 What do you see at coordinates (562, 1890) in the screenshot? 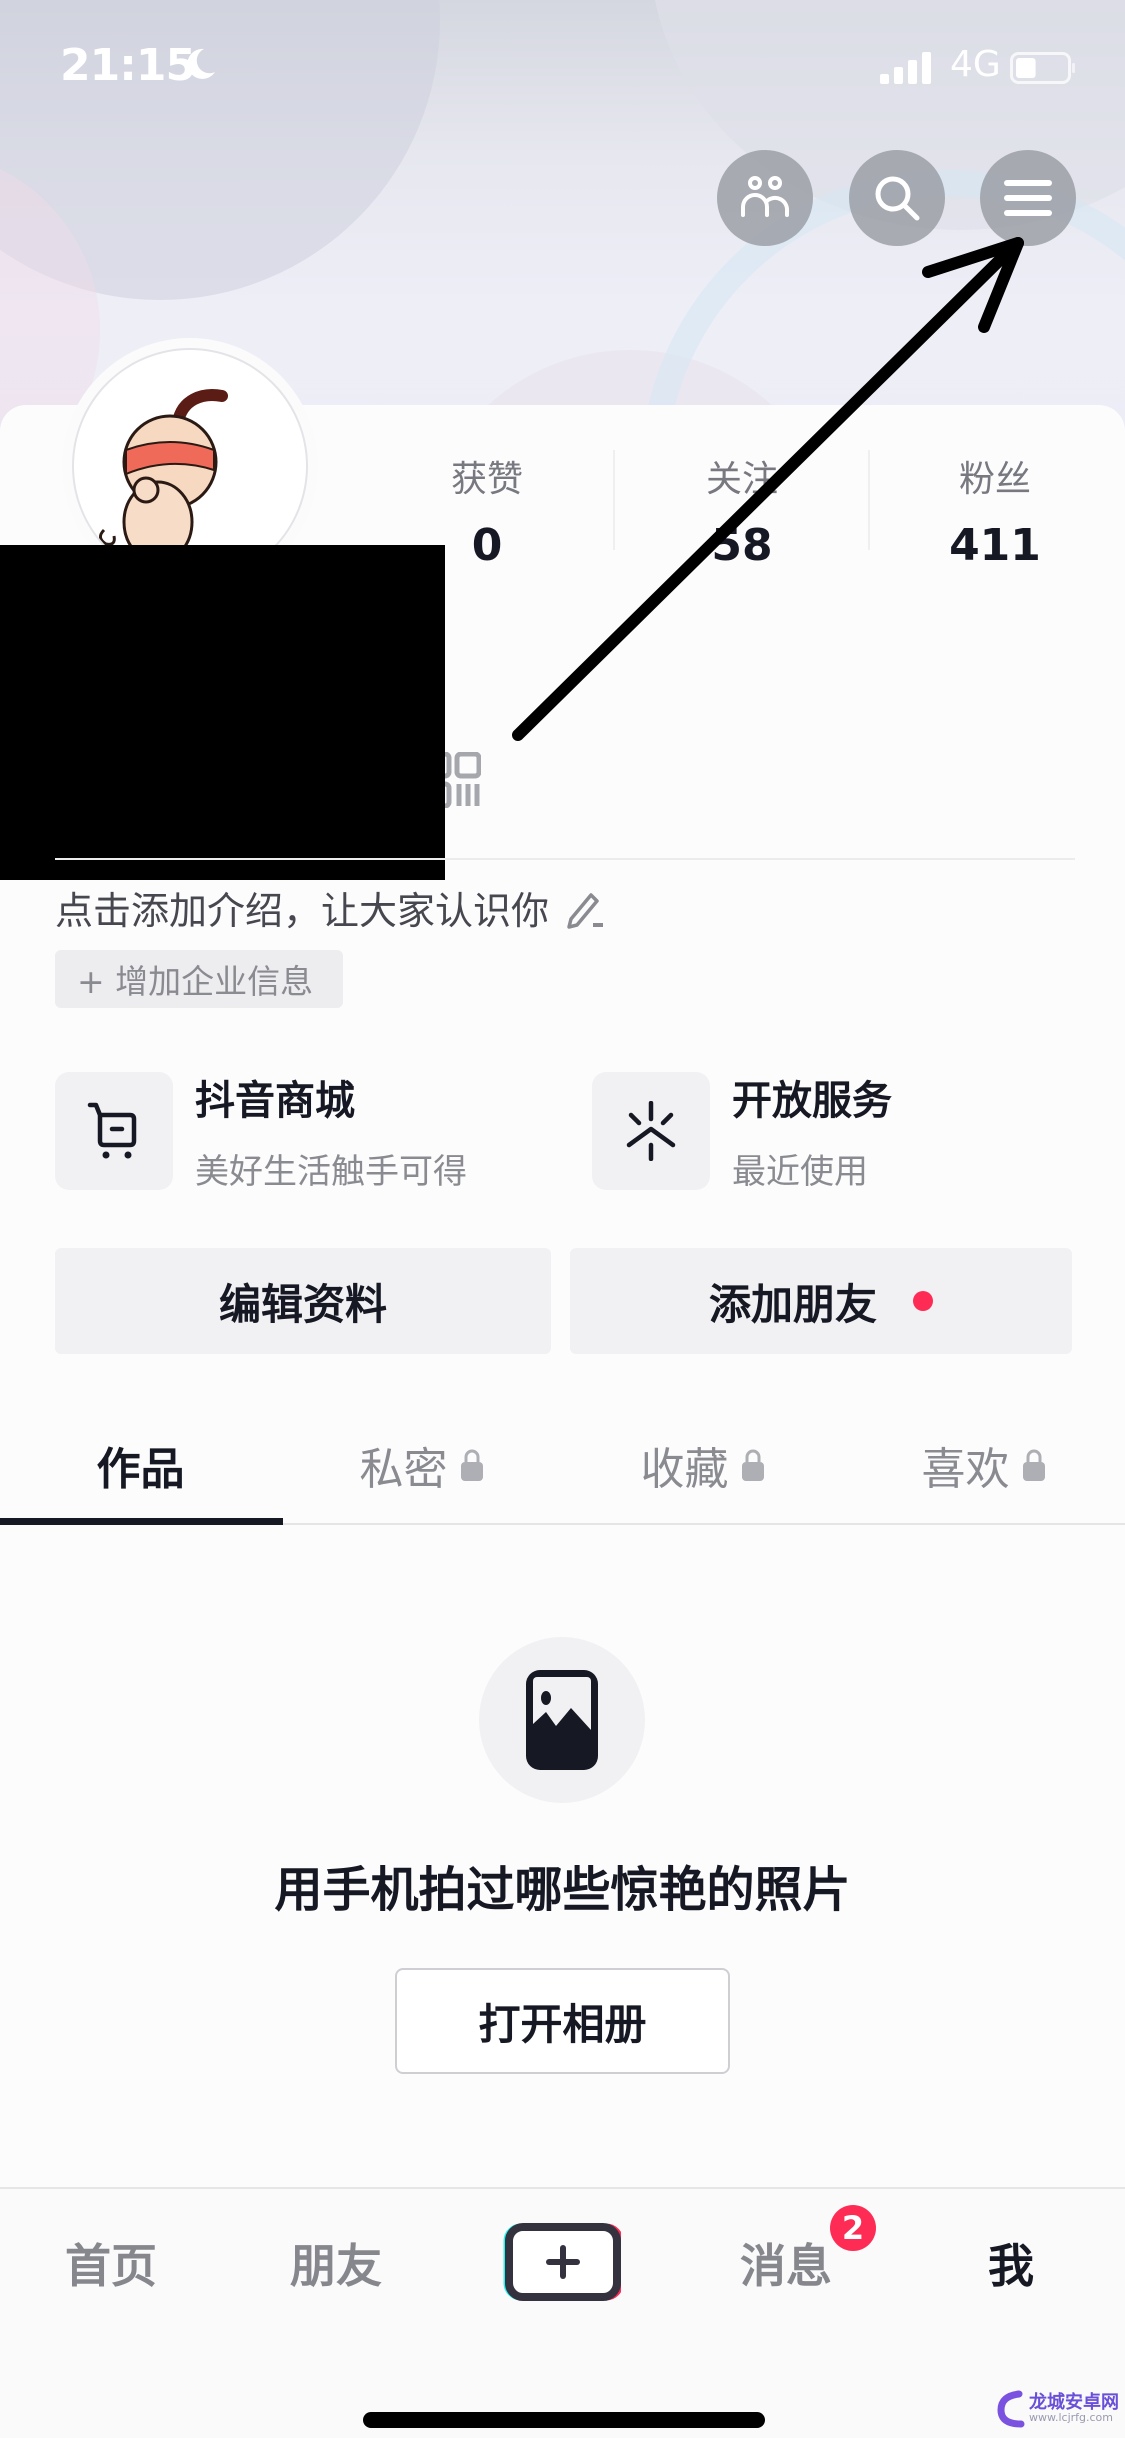
I see `empty-state-message: 用手机拍过哪些惊艳的照片` at bounding box center [562, 1890].